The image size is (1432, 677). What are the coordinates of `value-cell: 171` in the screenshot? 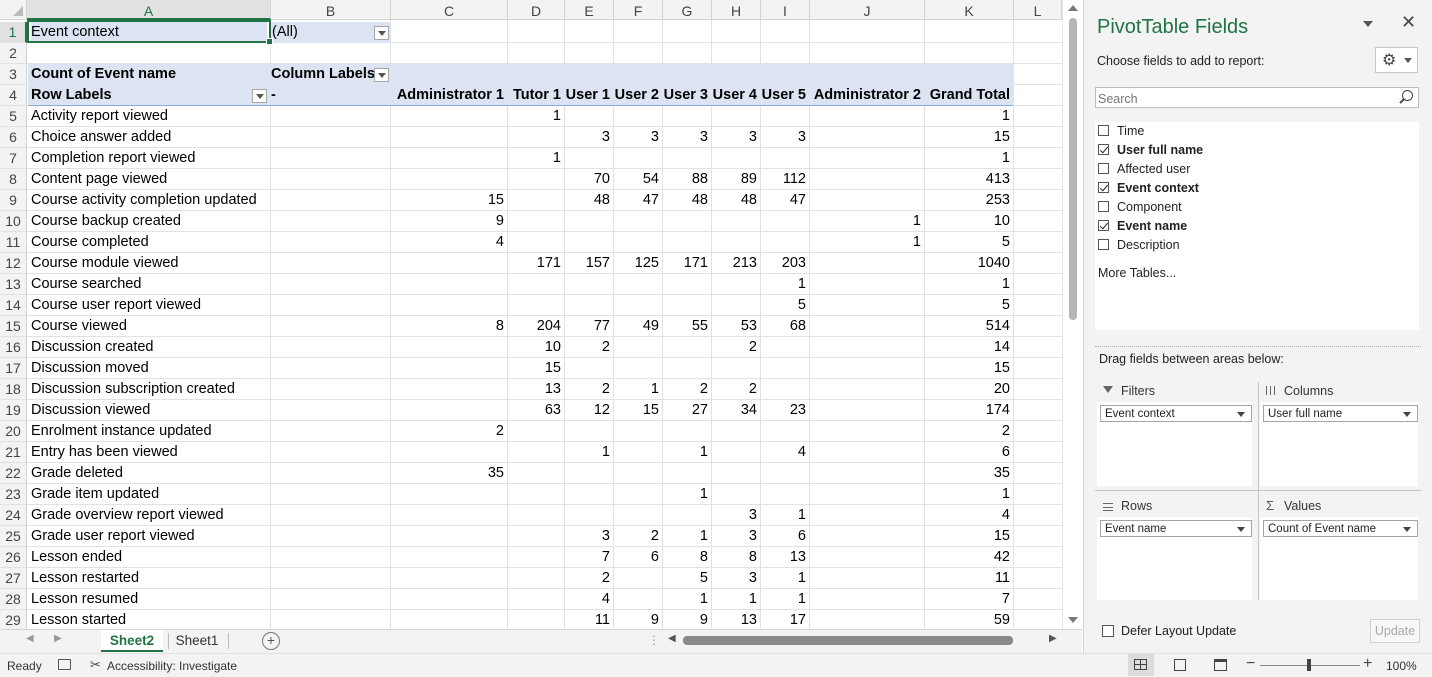 It's located at (536, 263).